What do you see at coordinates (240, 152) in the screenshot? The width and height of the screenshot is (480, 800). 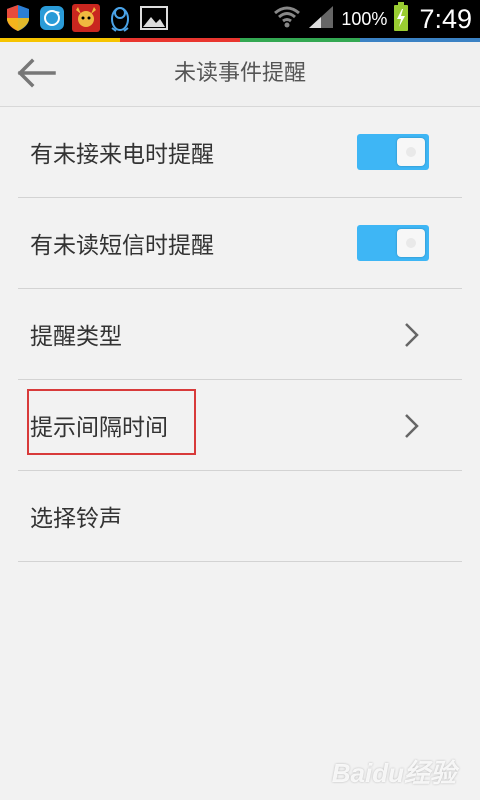 I see `setting-missed-call-reminder: 有未接来电时提醒` at bounding box center [240, 152].